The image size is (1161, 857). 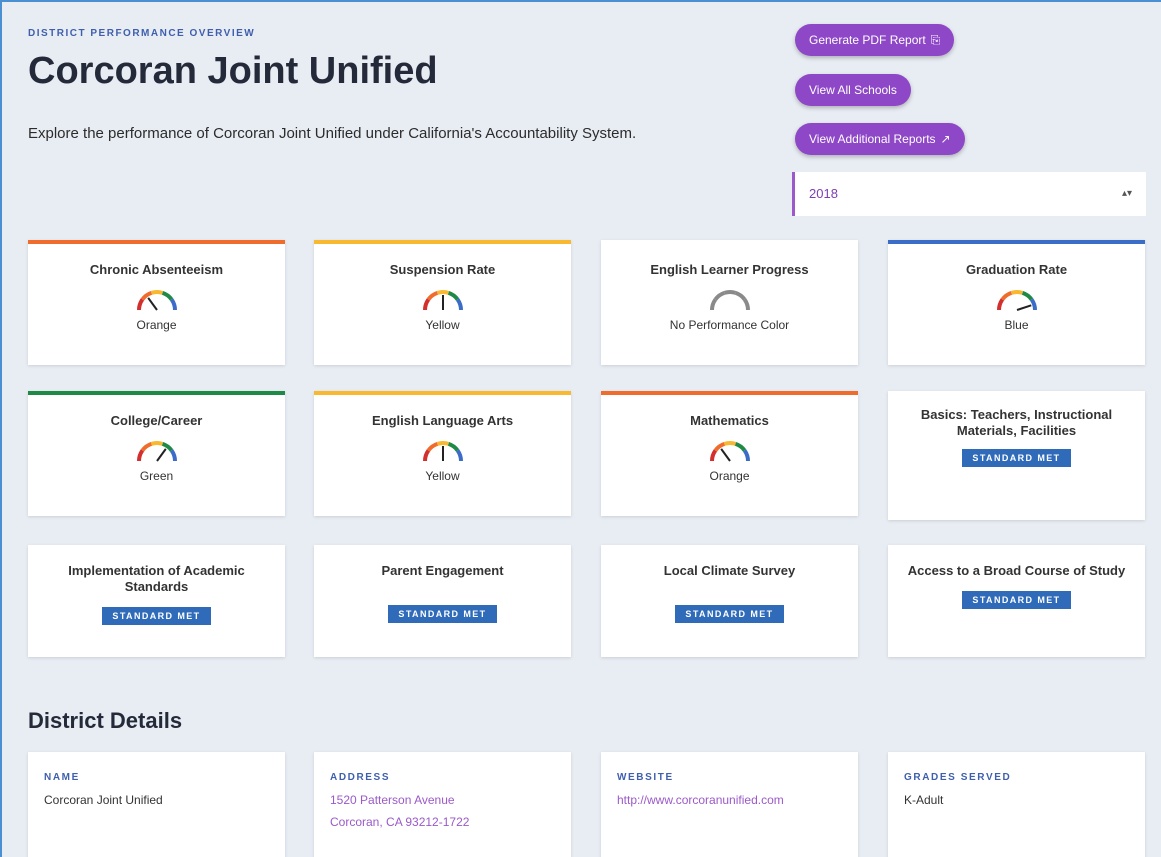 What do you see at coordinates (729, 325) in the screenshot?
I see `indicator-color-label: No Performance Color` at bounding box center [729, 325].